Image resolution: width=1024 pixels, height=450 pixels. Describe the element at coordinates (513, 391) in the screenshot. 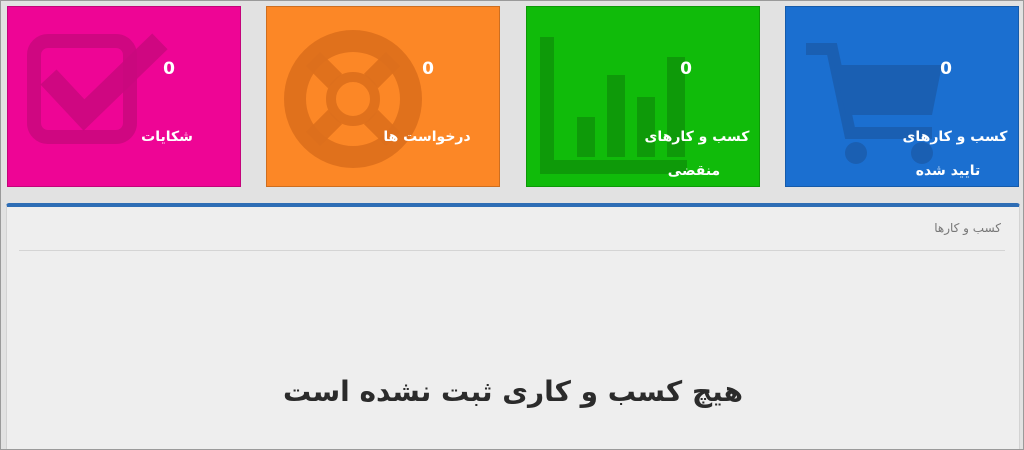

I see `empty-state-message: هیچ کسب و کاری ثبت نشده است` at that location.